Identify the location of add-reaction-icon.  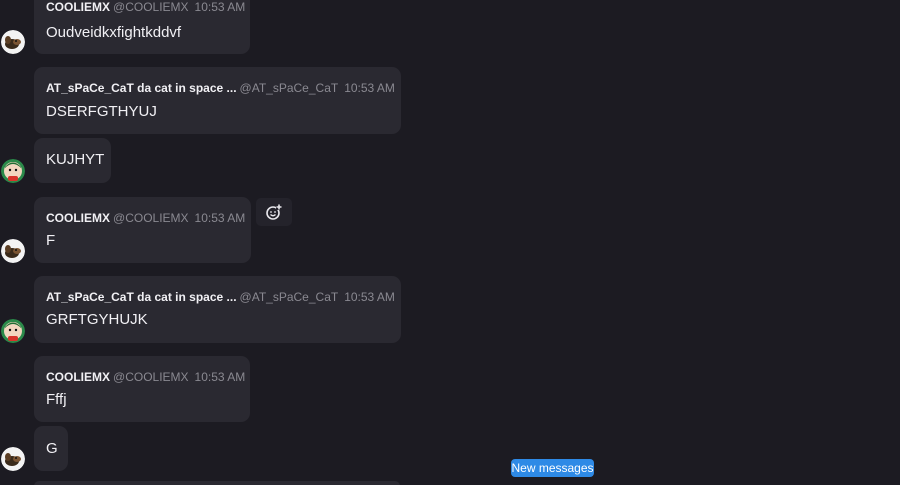
(274, 212).